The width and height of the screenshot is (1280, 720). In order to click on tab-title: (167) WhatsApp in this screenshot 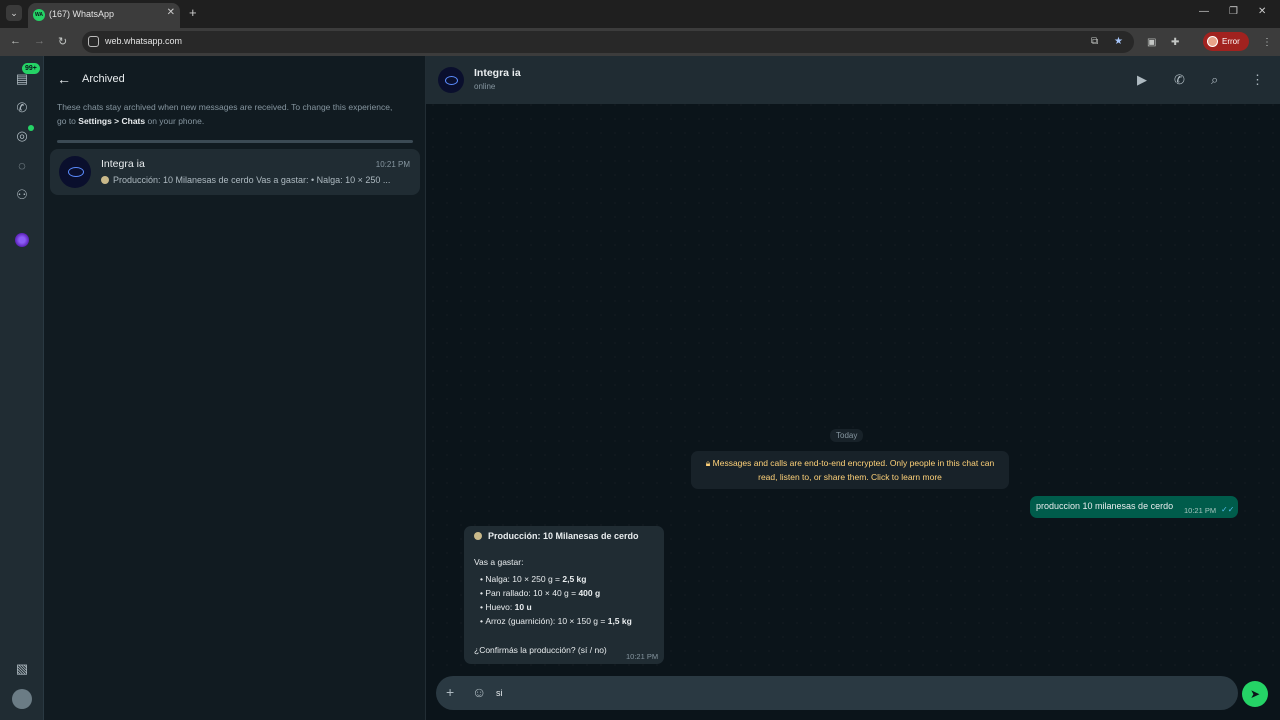, I will do `click(82, 14)`.